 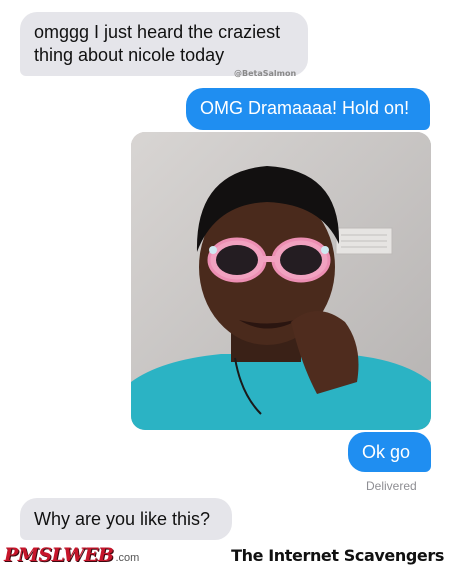 What do you see at coordinates (127, 558) in the screenshot?
I see `logo-tld: .com` at bounding box center [127, 558].